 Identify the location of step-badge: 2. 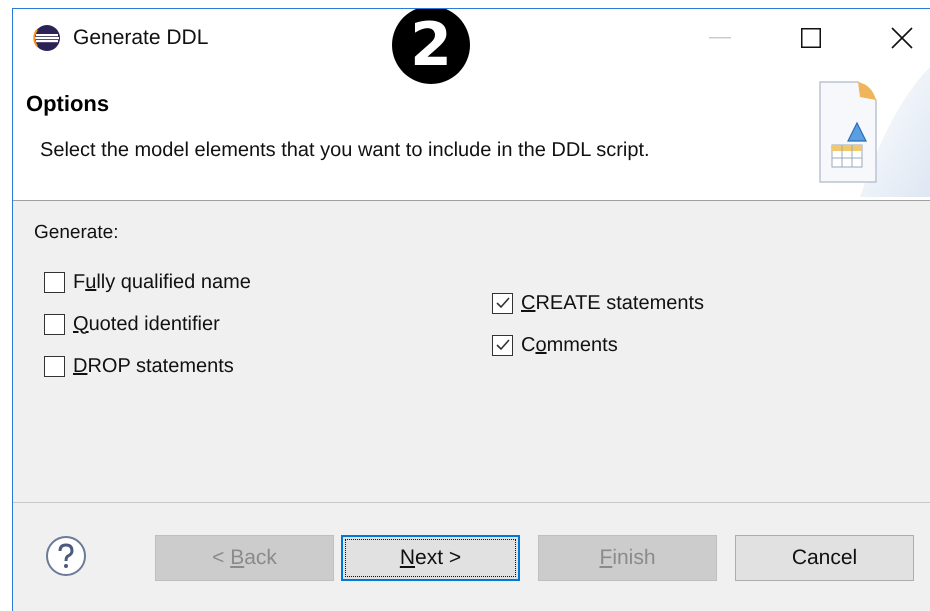
(431, 46).